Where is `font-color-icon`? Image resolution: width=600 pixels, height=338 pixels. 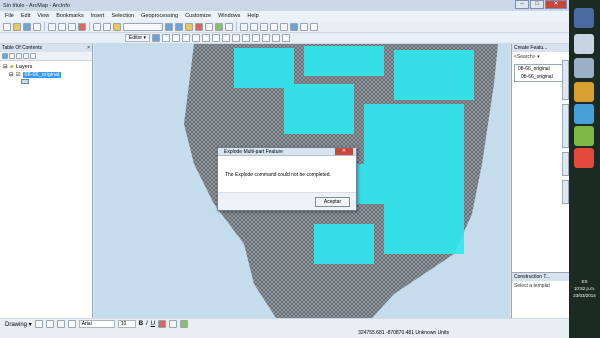 font-color-icon is located at coordinates (162, 324).